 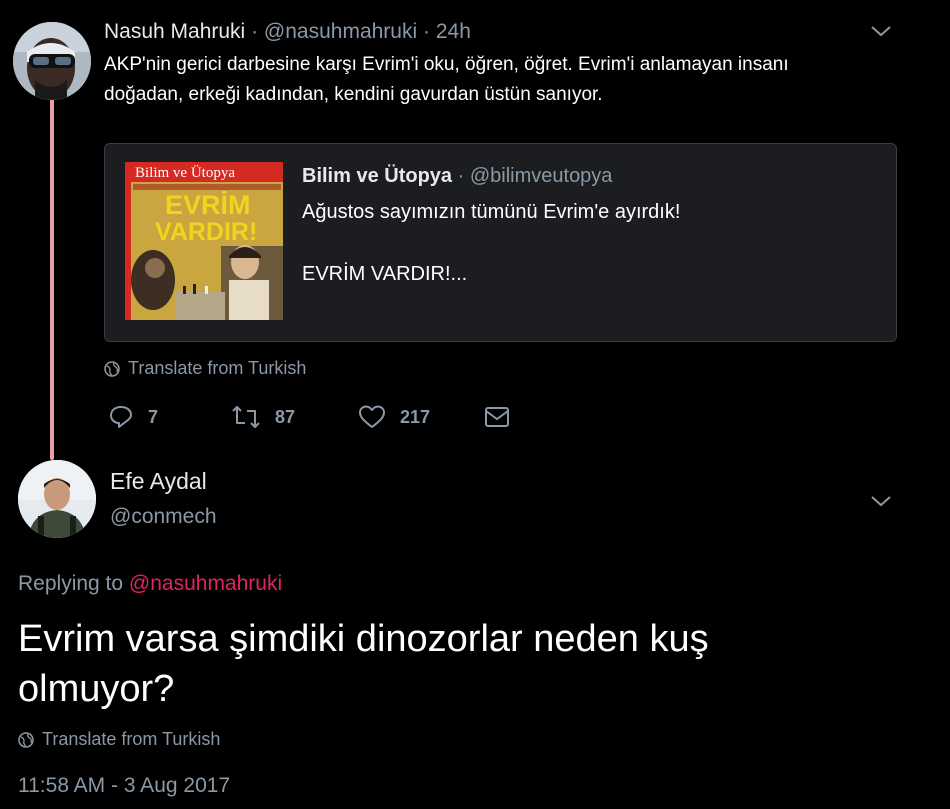 I want to click on magazine-cover-image: Bilim ve Ütopya EVRİM VARDIR!, so click(x=204, y=241).